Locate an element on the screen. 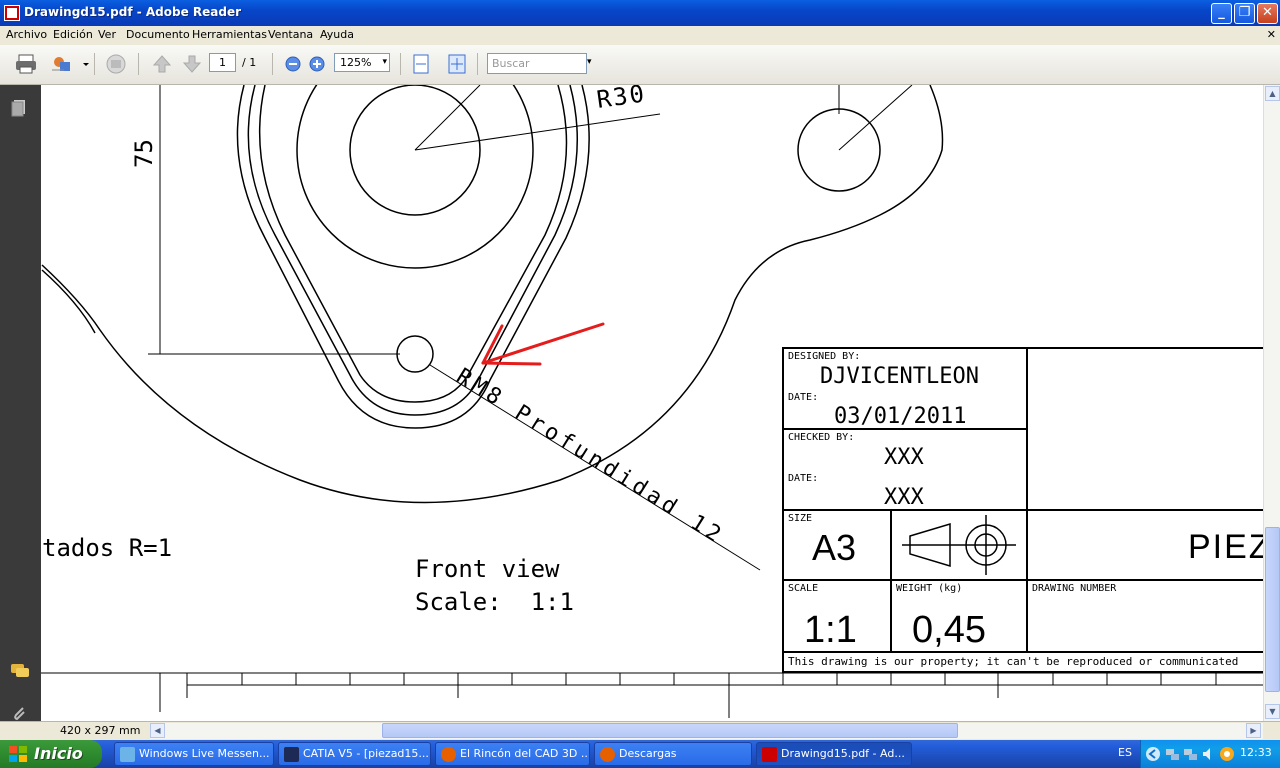  date1-label: DATE: is located at coordinates (803, 397).